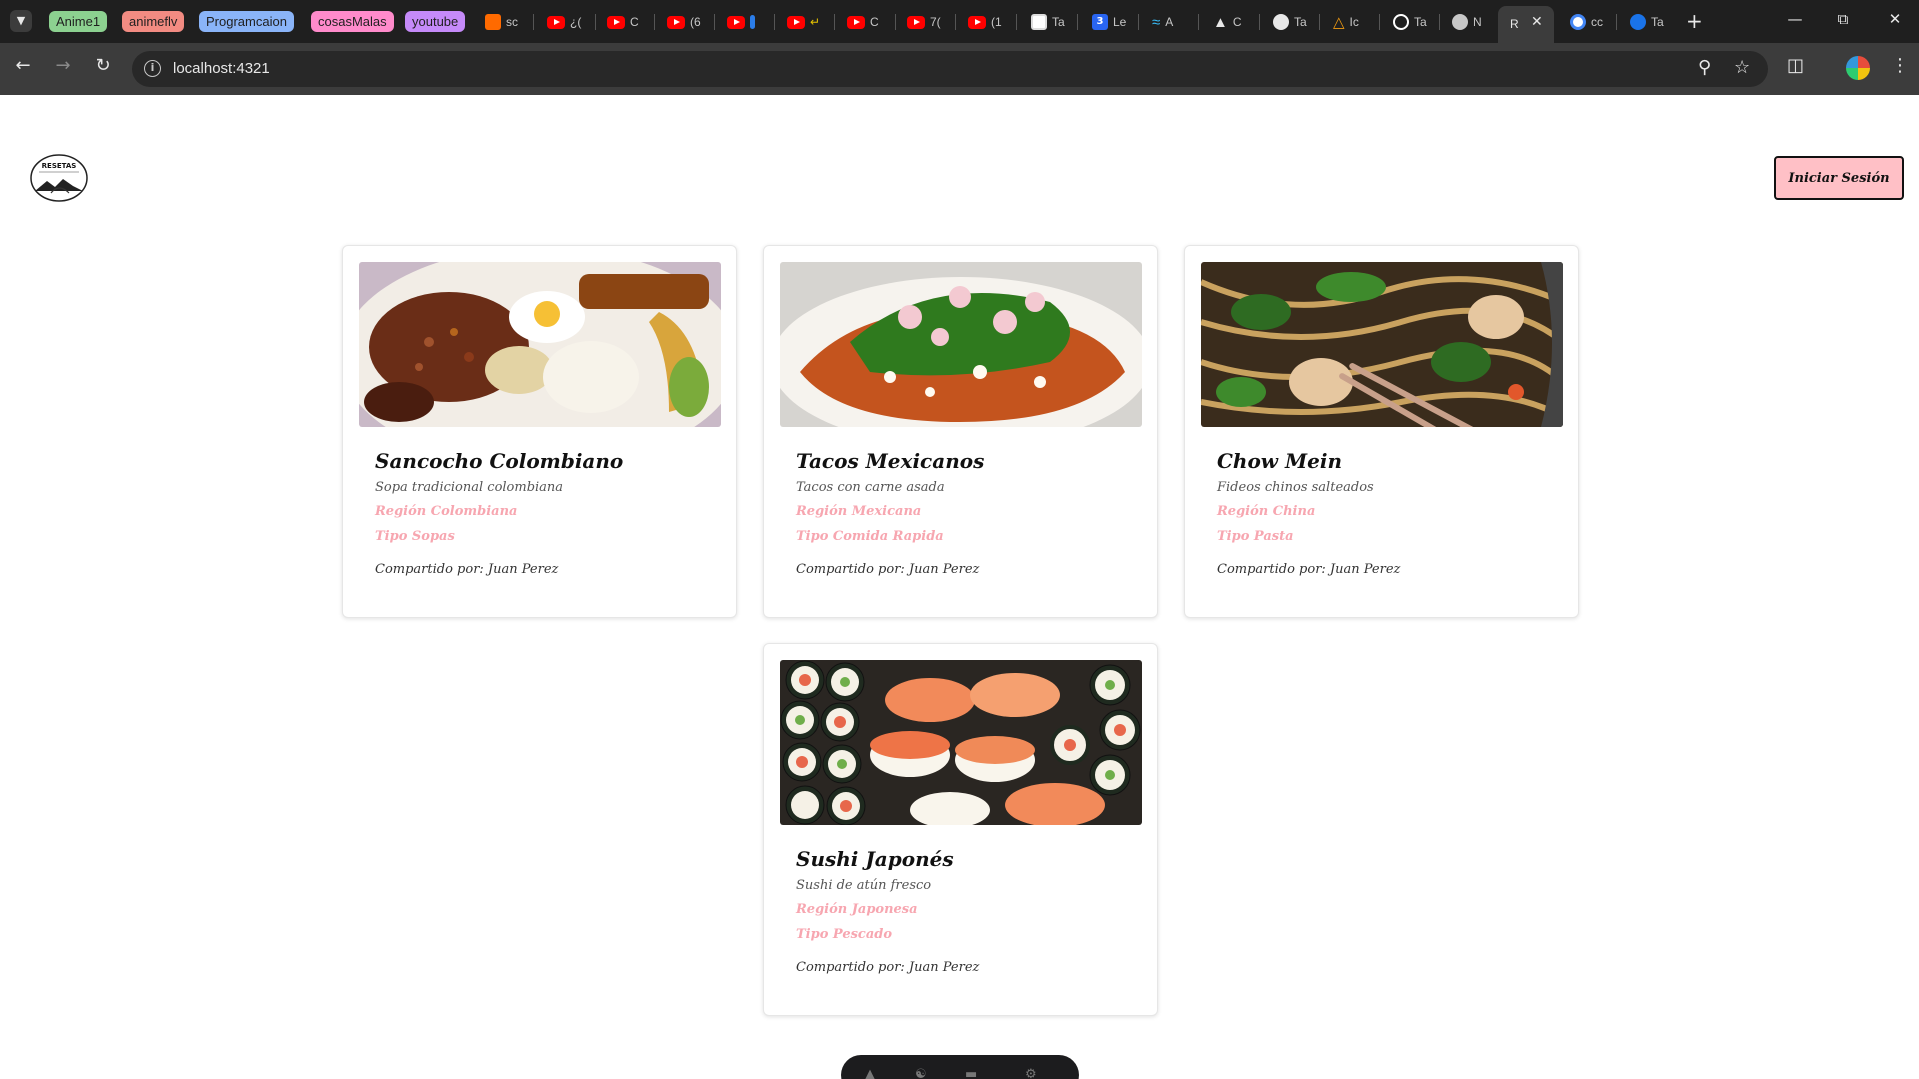 The image size is (1919, 1079). I want to click on browser-tab: (6, so click(684, 22).